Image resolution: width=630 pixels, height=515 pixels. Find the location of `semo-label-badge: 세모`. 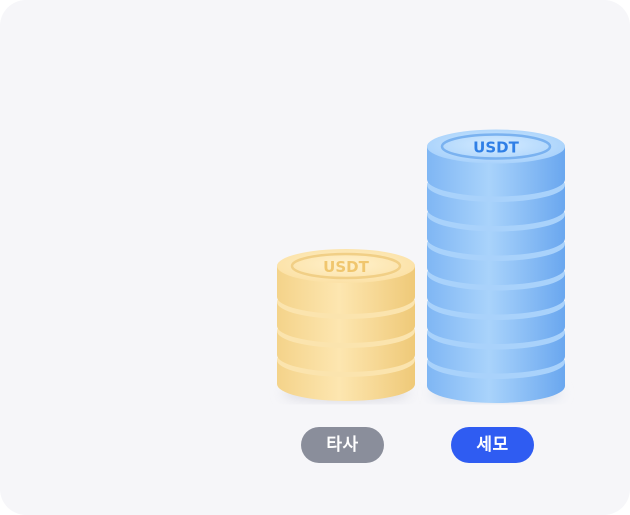

semo-label-badge: 세모 is located at coordinates (492, 445).